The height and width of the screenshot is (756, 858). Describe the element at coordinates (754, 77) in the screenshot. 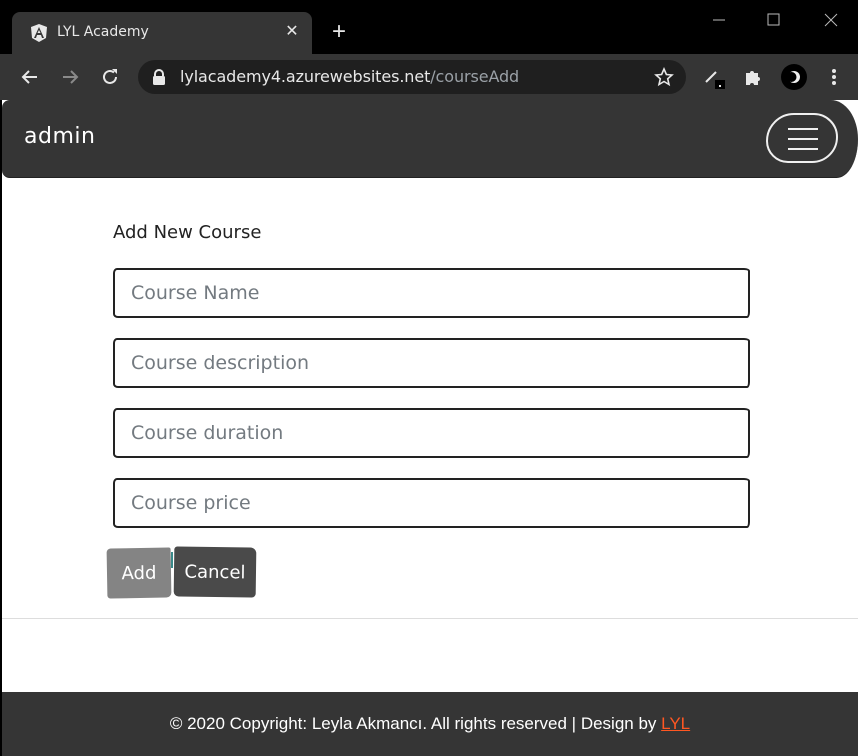

I see `puzzle-icon` at that location.